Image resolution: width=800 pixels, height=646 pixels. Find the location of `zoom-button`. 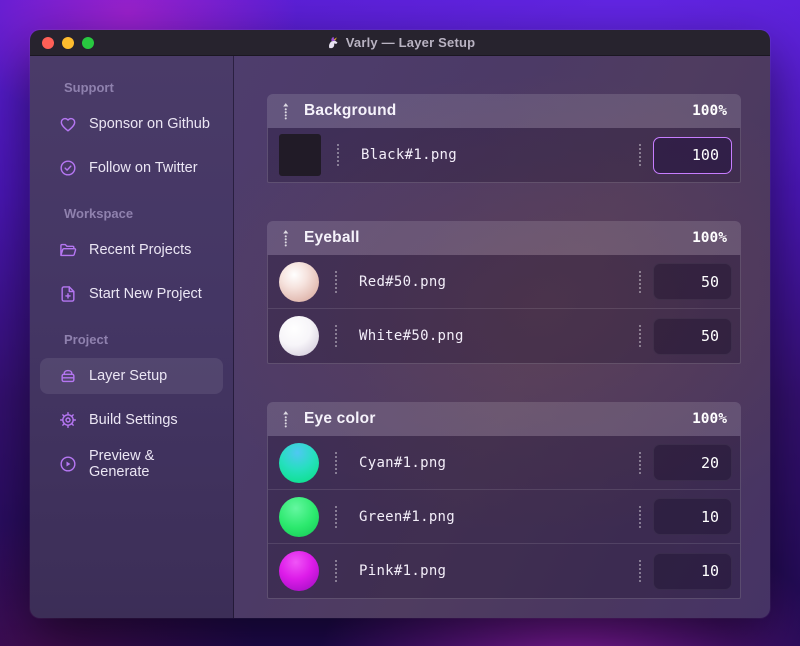

zoom-button is located at coordinates (88, 42).